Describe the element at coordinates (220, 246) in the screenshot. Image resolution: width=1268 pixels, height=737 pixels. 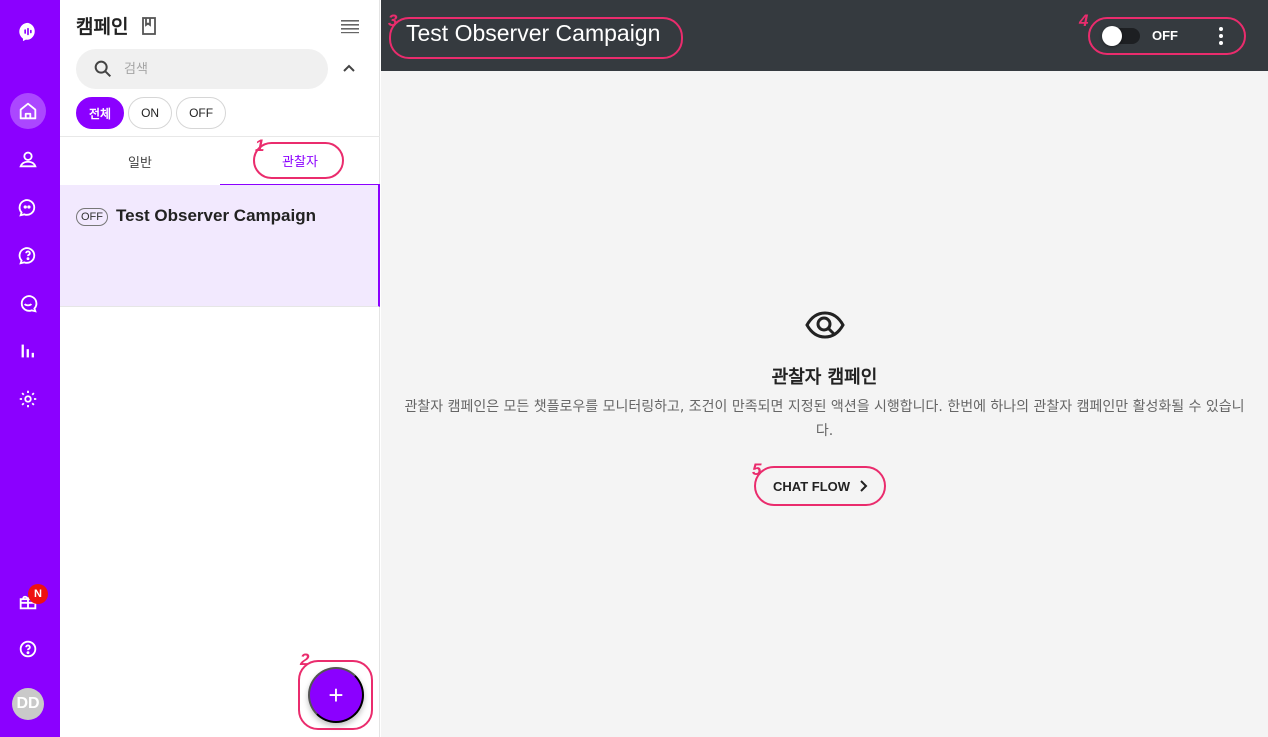
I see `campaign-list-item: OFF Test Observer Campaign` at that location.